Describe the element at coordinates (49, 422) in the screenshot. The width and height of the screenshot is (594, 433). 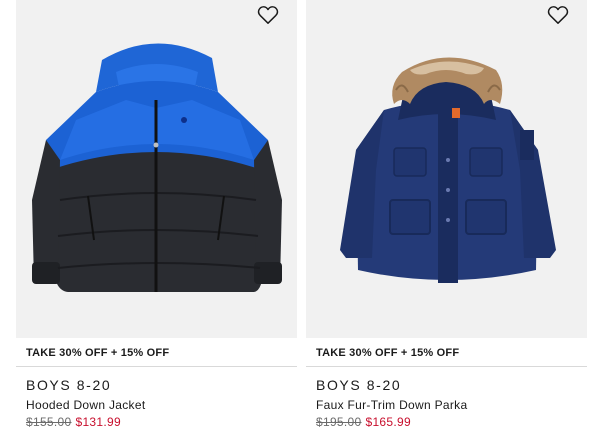
I see `original-price: $155.00` at that location.